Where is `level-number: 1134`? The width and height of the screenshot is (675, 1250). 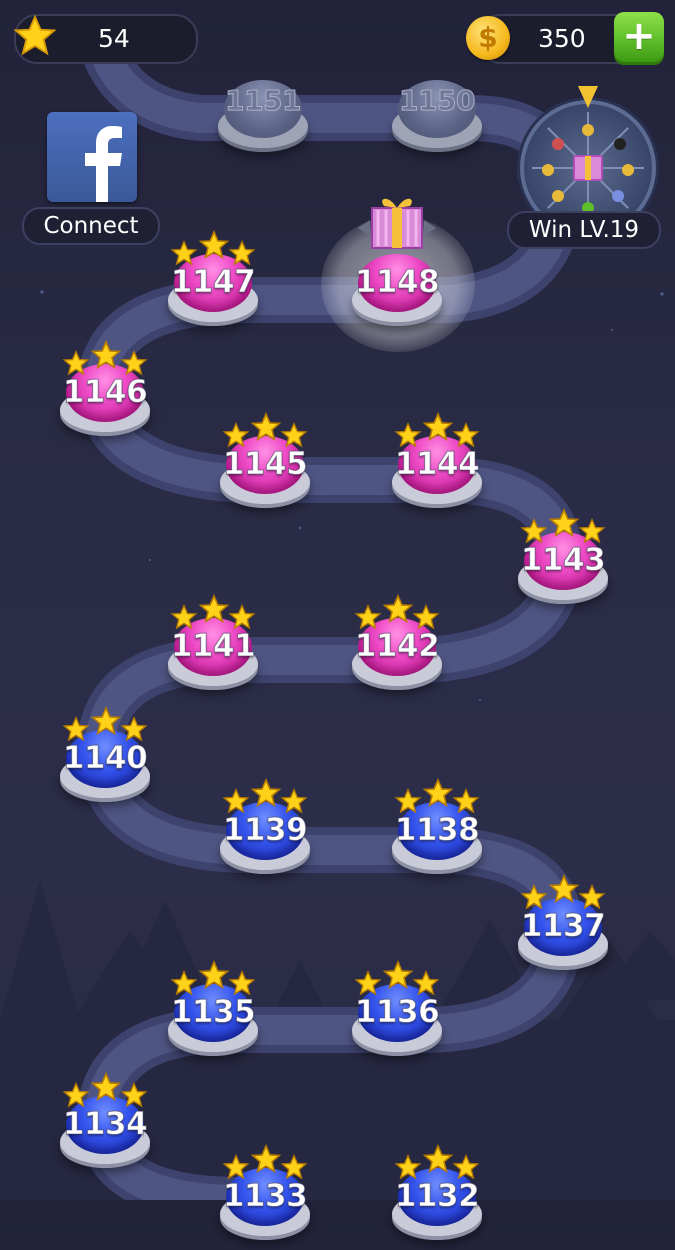 level-number: 1134 is located at coordinates (105, 1124).